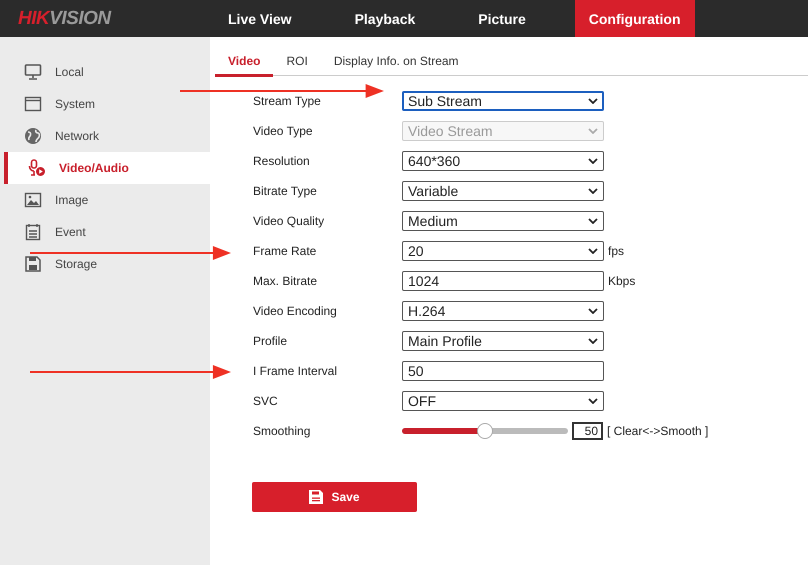 The width and height of the screenshot is (808, 565). I want to click on unit-label: Kbps, so click(622, 281).